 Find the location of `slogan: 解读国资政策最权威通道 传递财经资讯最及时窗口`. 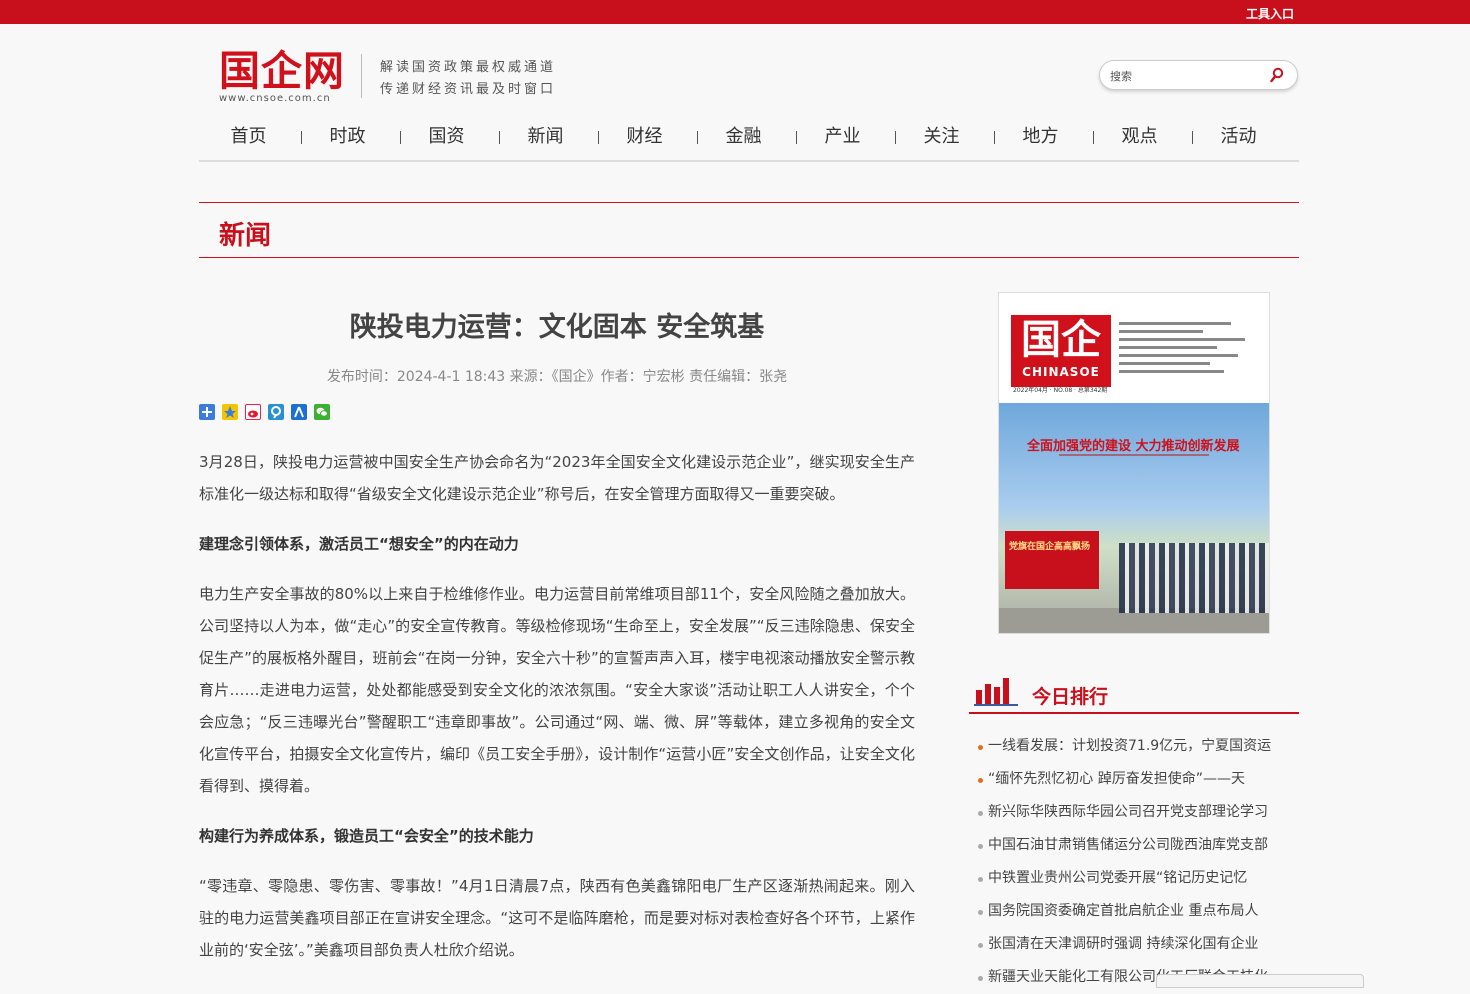

slogan: 解读国资政策最权威通道 传递财经资讯最及时窗口 is located at coordinates (468, 79).